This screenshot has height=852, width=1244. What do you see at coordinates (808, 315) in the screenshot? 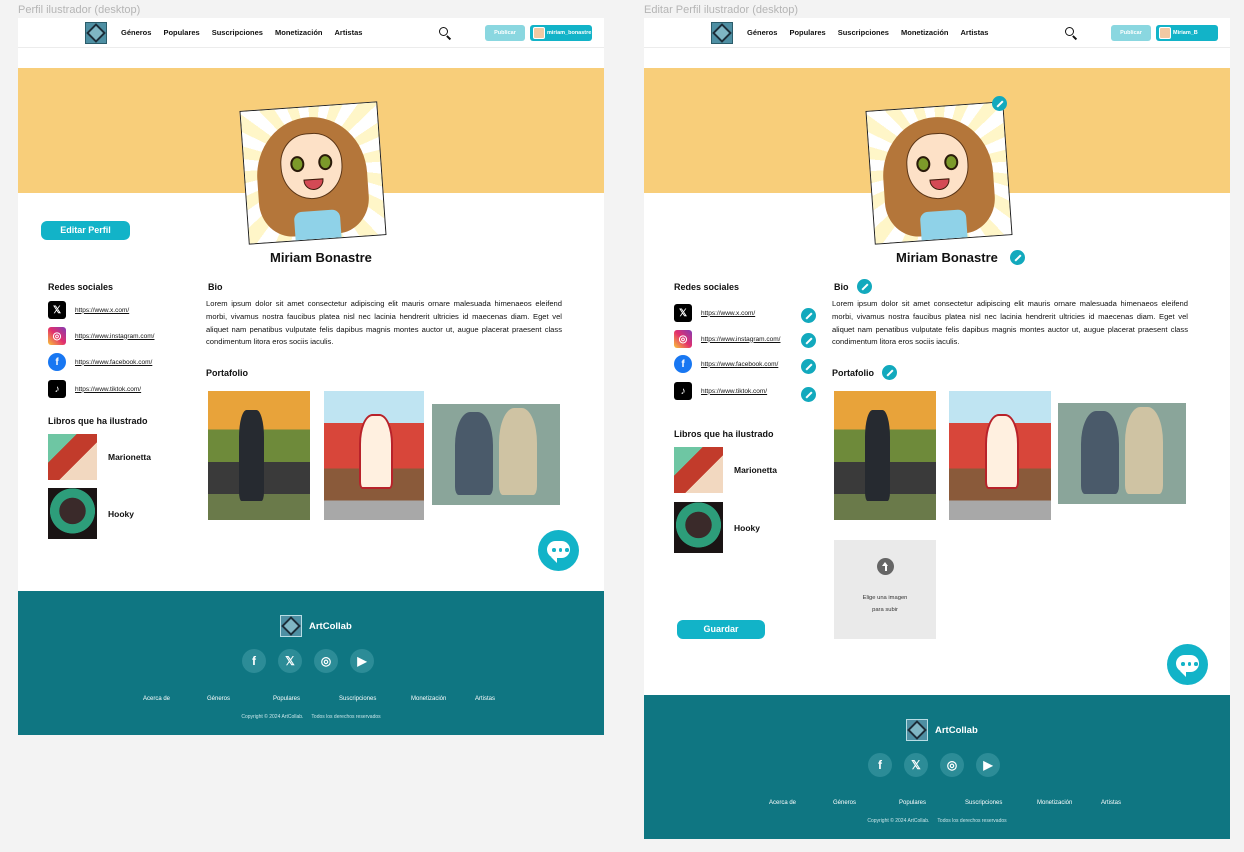
I see `edit-x-icon` at bounding box center [808, 315].